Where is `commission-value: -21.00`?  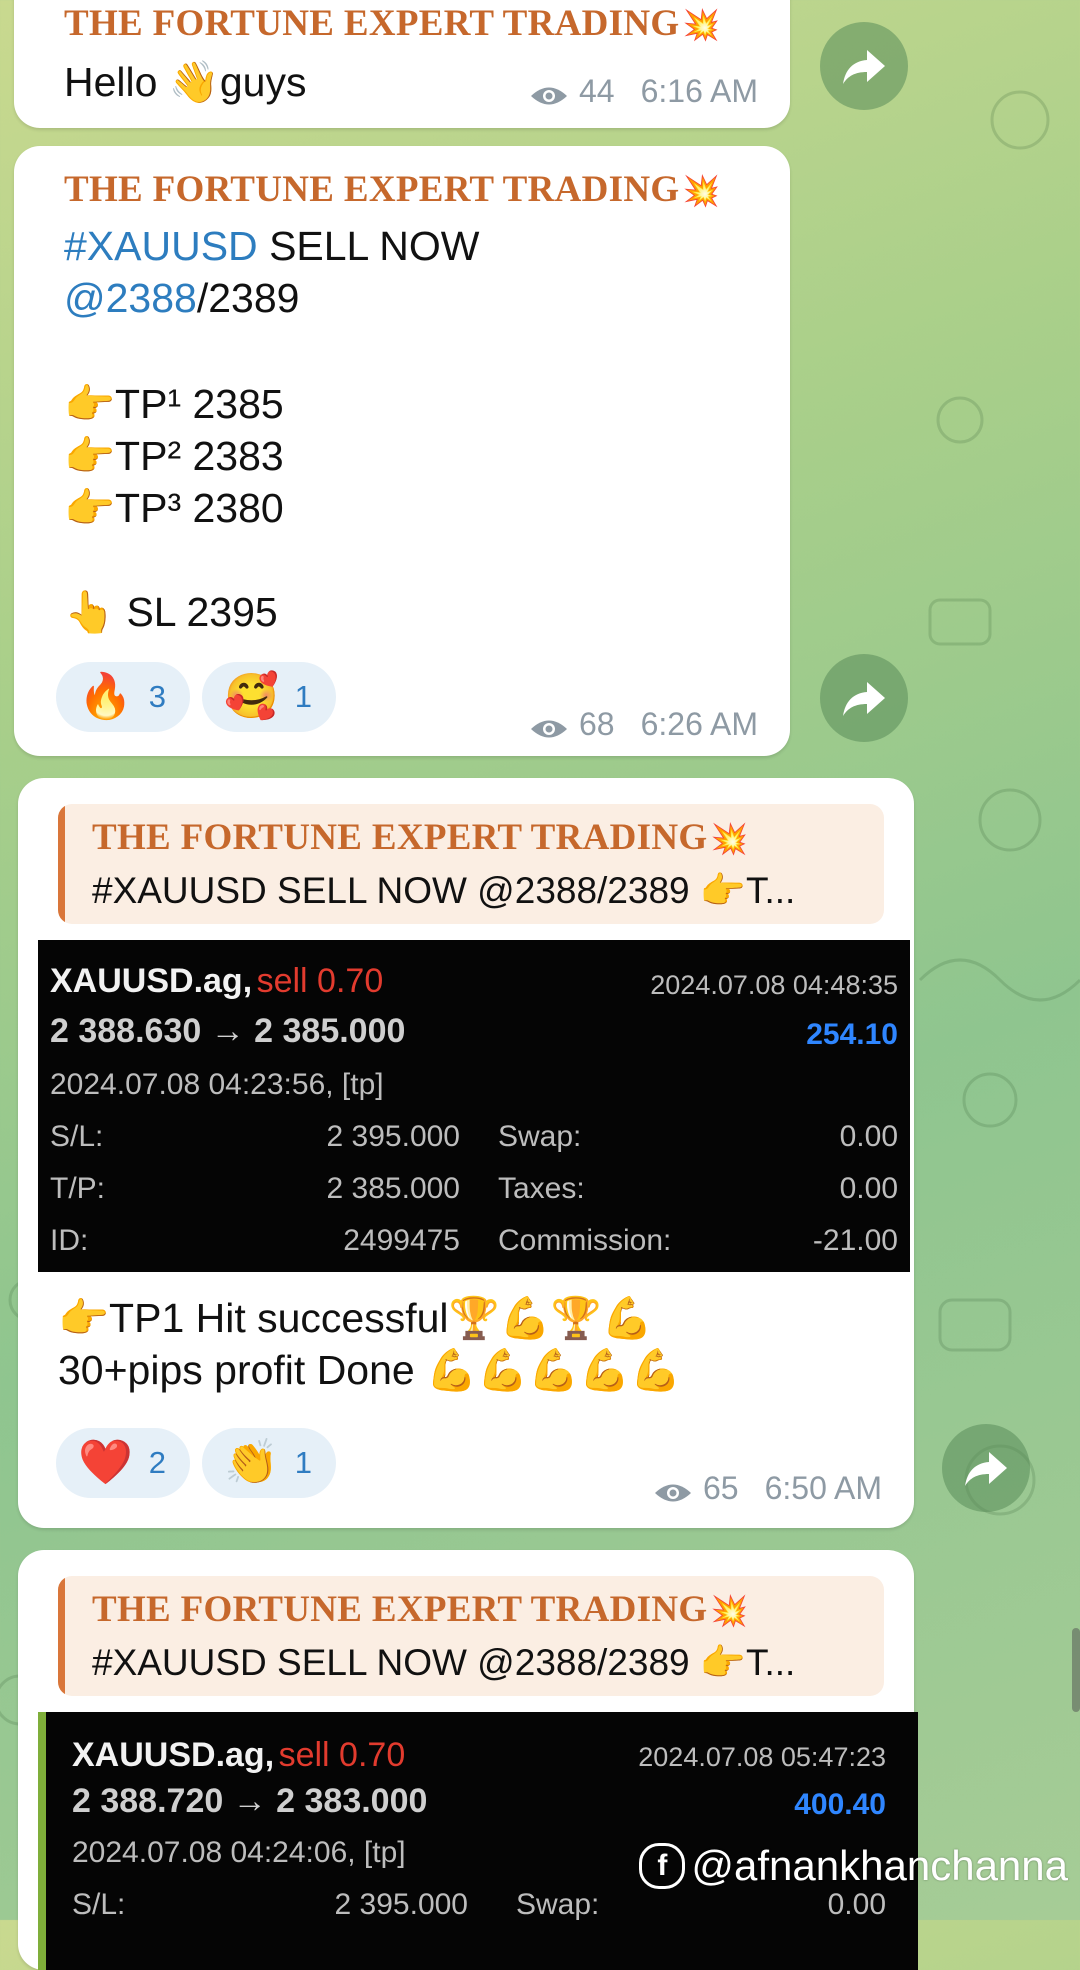 commission-value: -21.00 is located at coordinates (855, 1240).